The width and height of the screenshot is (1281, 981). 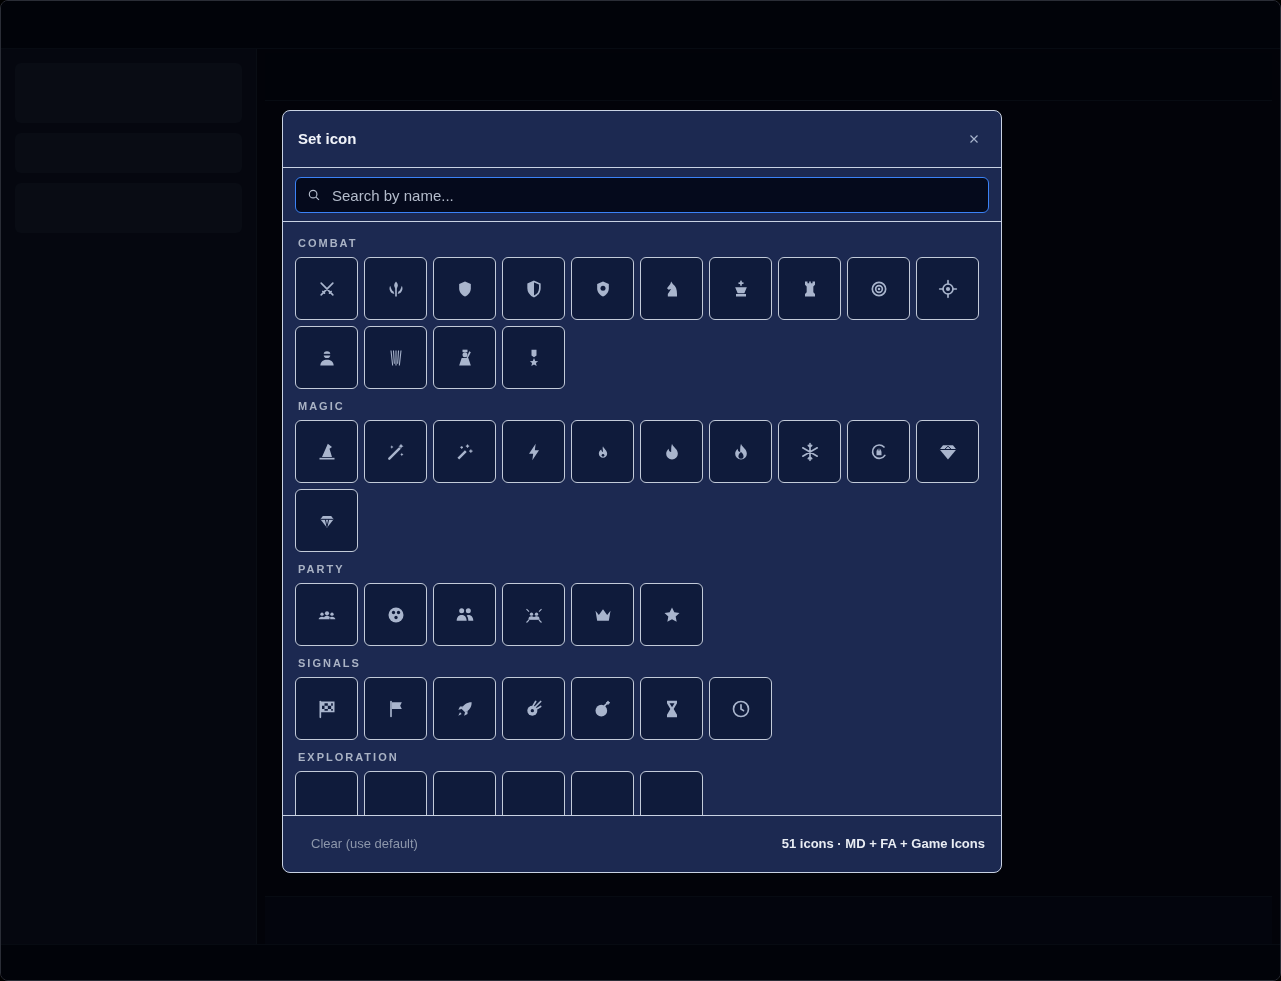 I want to click on section-heading: MAGIC, so click(x=322, y=406).